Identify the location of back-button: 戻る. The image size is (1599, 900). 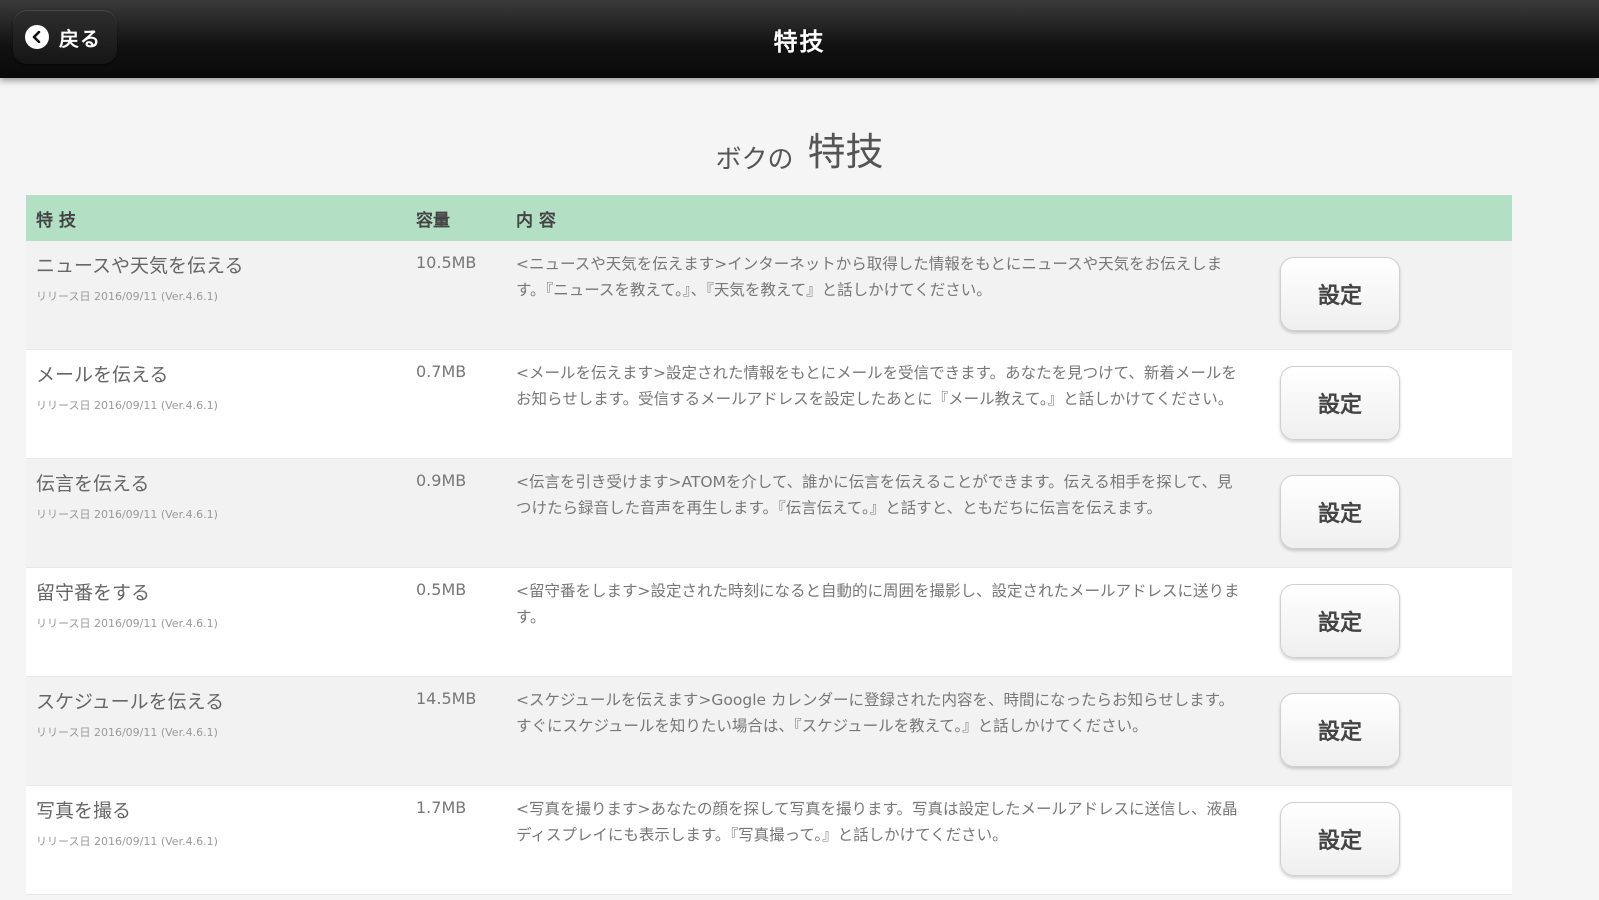
(65, 37).